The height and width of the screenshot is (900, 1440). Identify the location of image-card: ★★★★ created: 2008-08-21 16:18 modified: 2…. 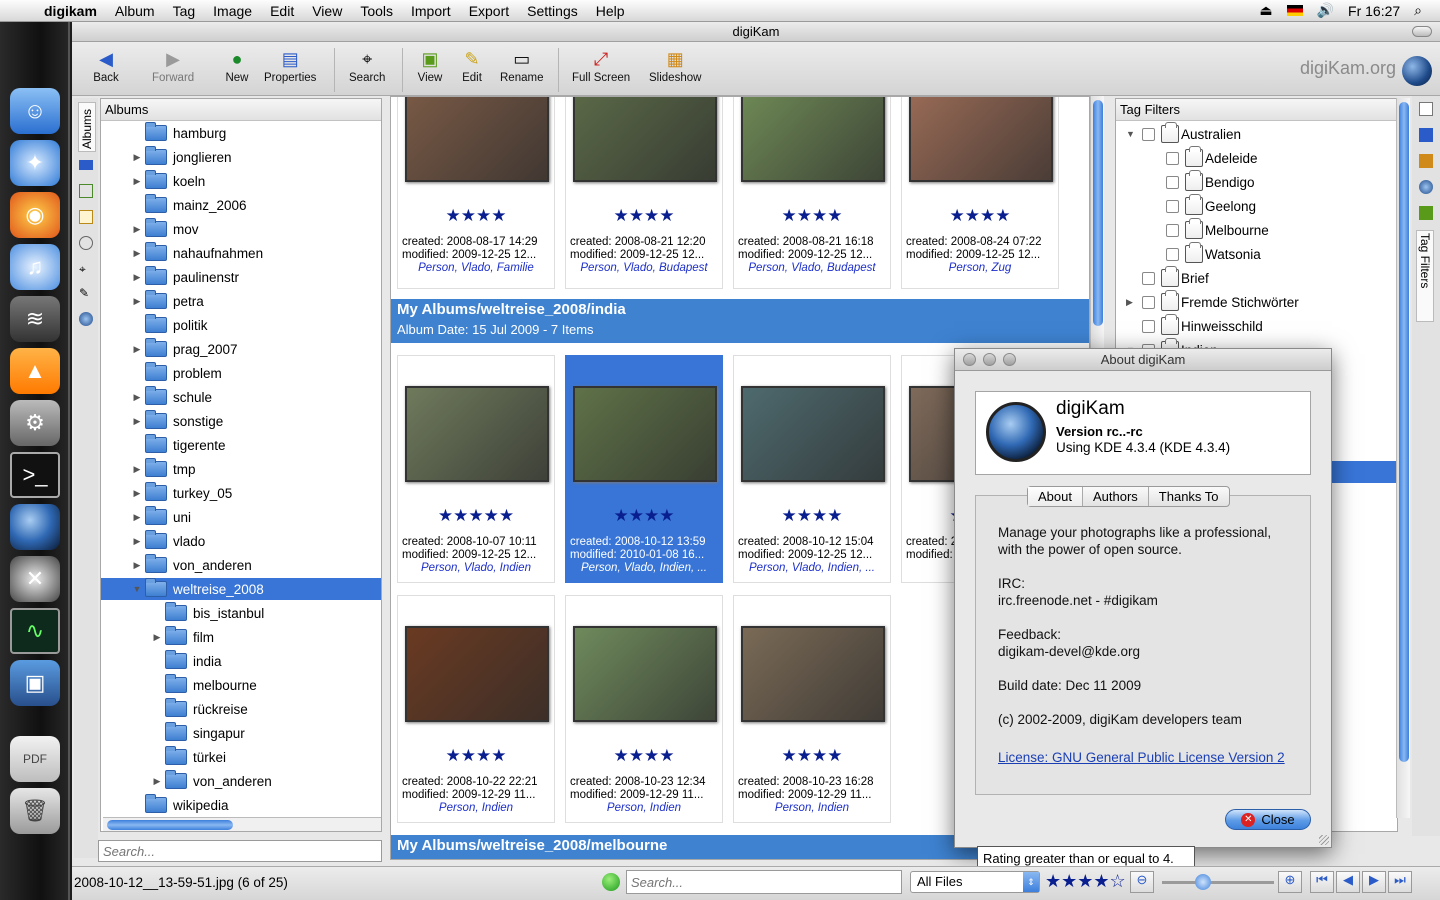
(812, 193).